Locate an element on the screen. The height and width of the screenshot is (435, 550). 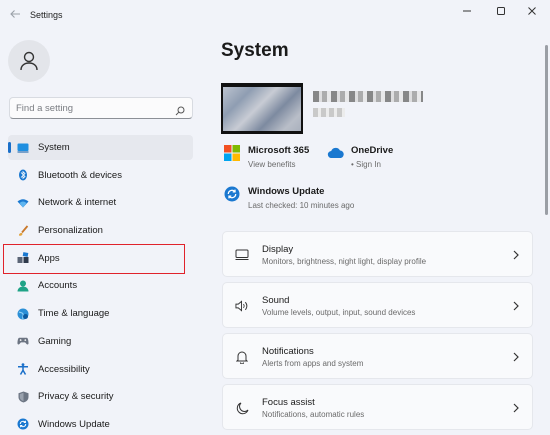
search-input is located at coordinates (91, 108).